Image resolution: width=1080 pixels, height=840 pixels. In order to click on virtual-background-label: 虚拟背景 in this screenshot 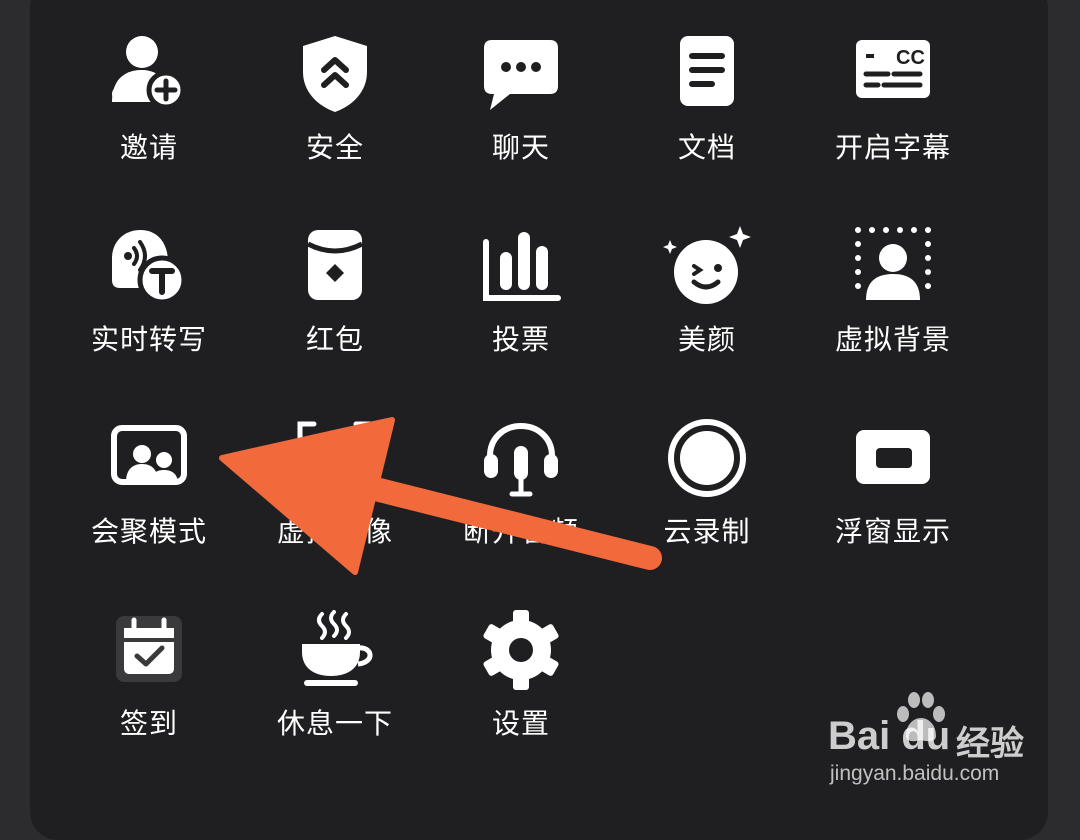, I will do `click(892, 339)`.